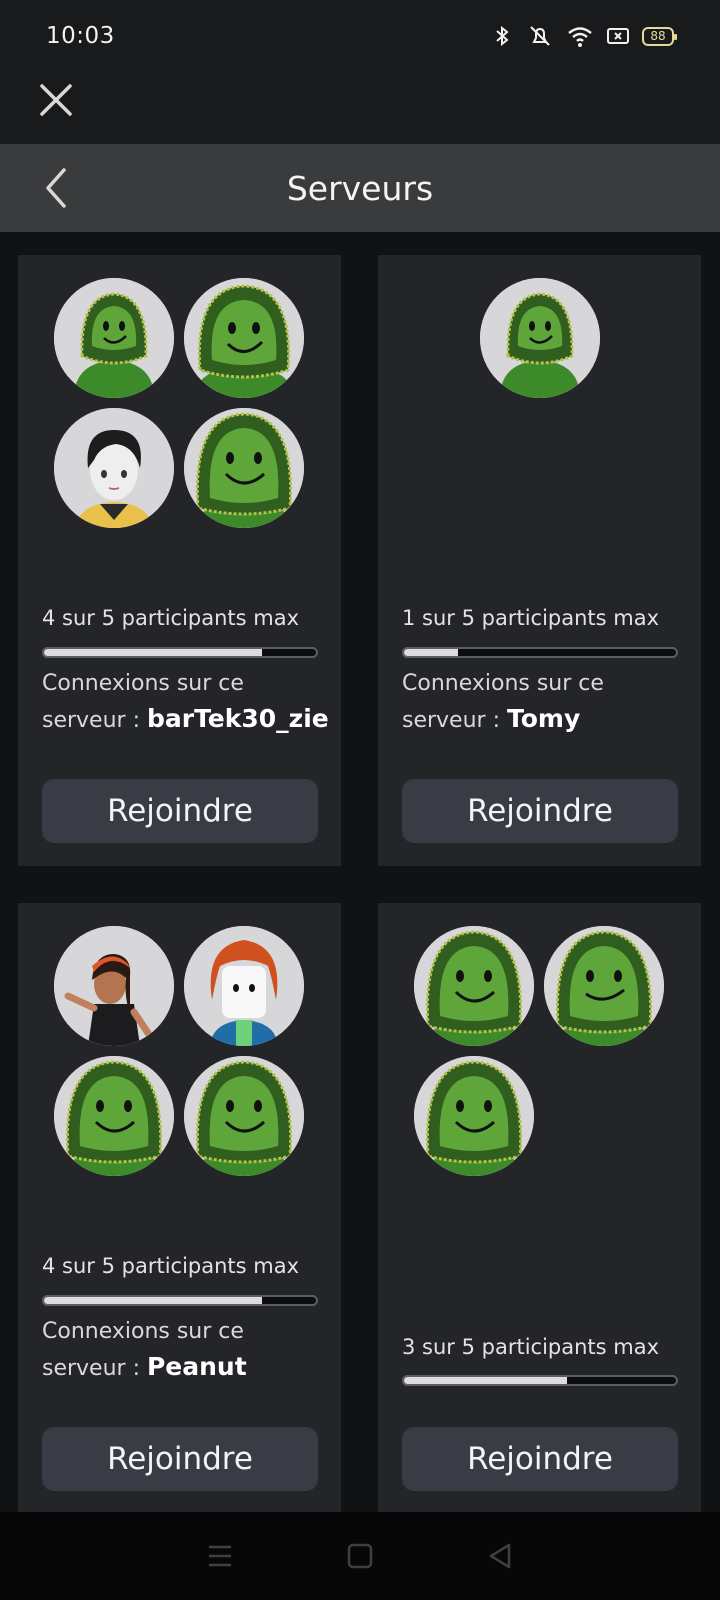 The height and width of the screenshot is (1600, 720). I want to click on top-bar, so click(360, 108).